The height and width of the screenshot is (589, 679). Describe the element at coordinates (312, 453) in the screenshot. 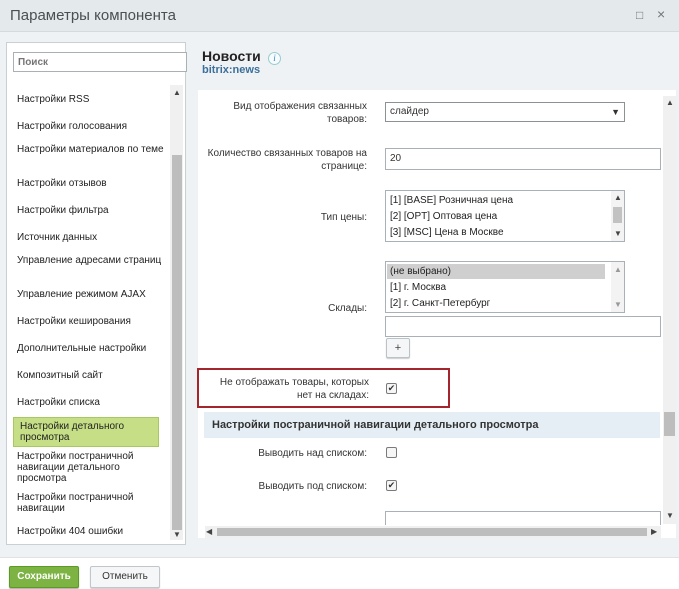

I see `show-above-label: Выводить над списком:` at that location.